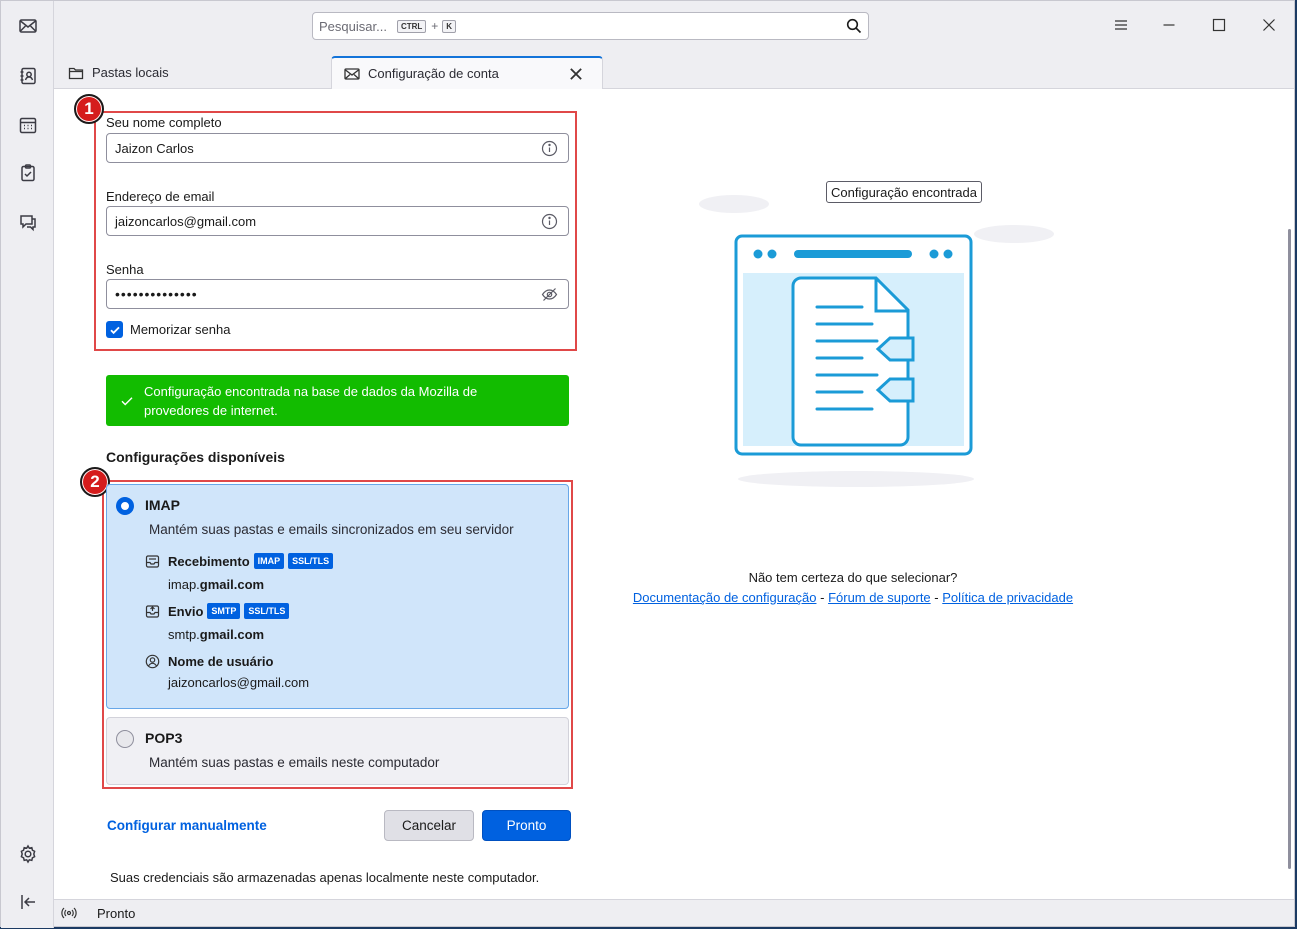  I want to click on search-input: Pesquisar... CTRL + K, so click(590, 26).